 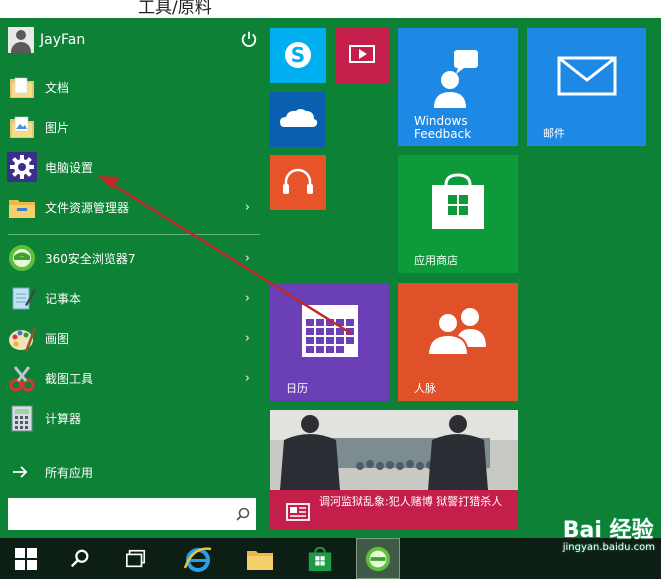 What do you see at coordinates (22, 418) in the screenshot?
I see `calculator-icon` at bounding box center [22, 418].